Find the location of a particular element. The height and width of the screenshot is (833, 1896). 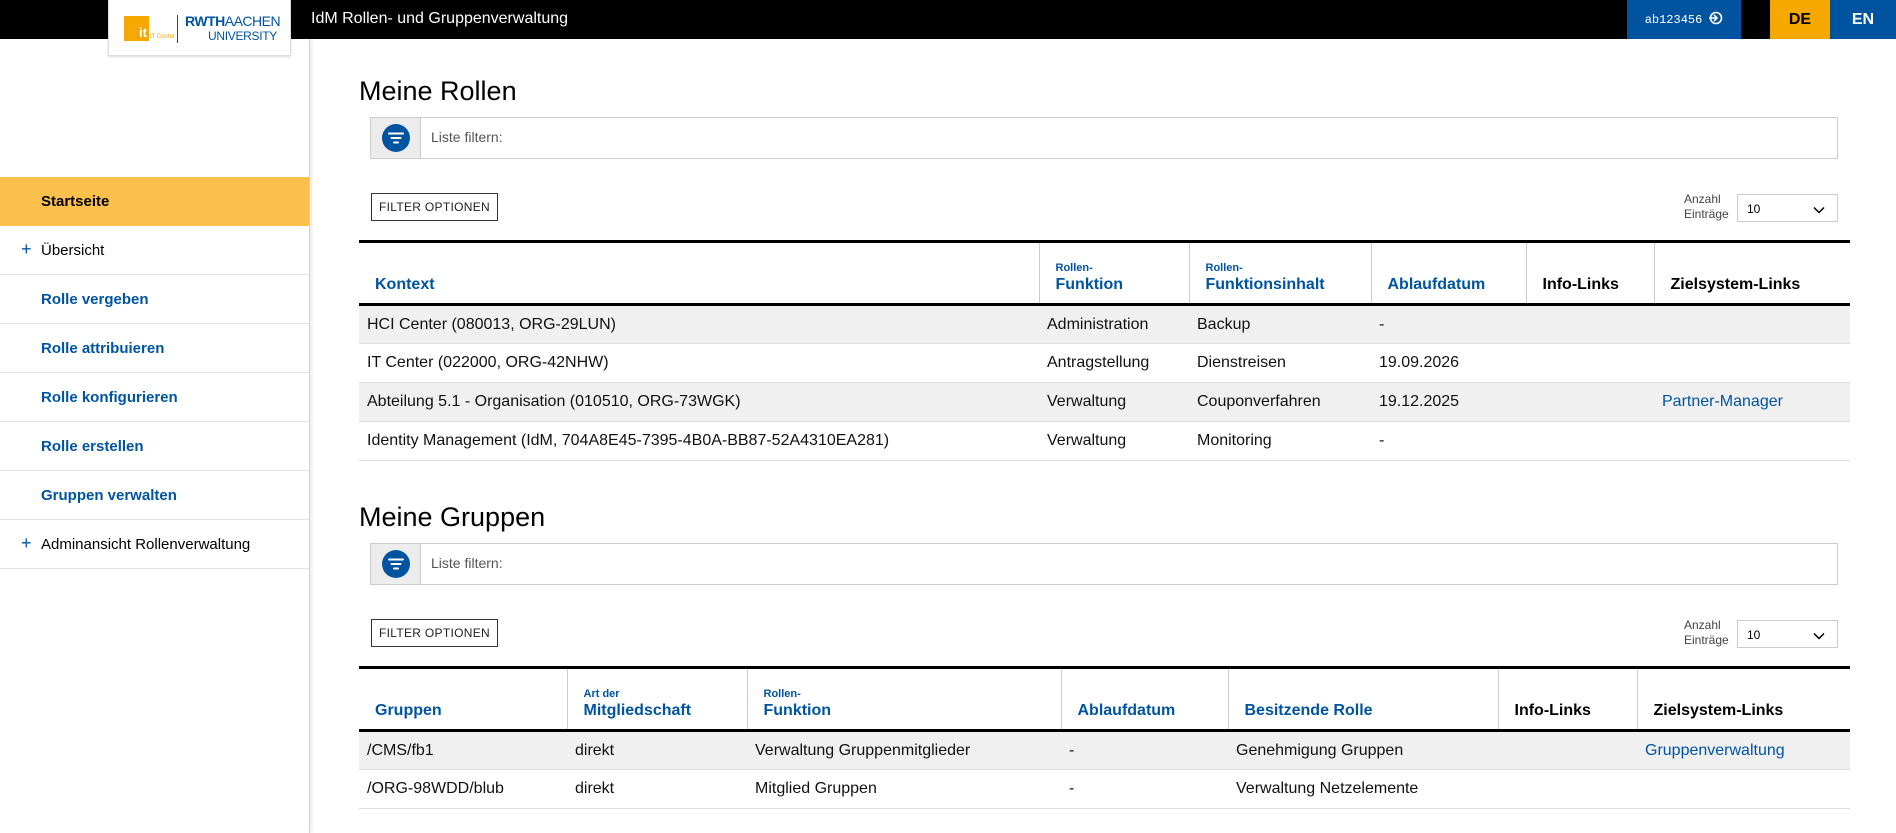

sidebar-item-rolle-attribuieren: Rolle attribuieren is located at coordinates (154, 348).